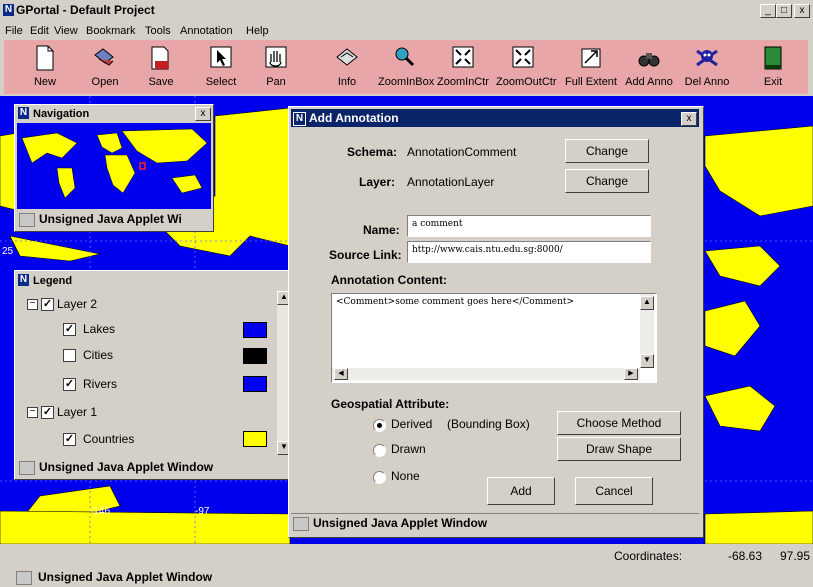 The width and height of the screenshot is (813, 587). What do you see at coordinates (44, 82) in the screenshot?
I see `new-label: New` at bounding box center [44, 82].